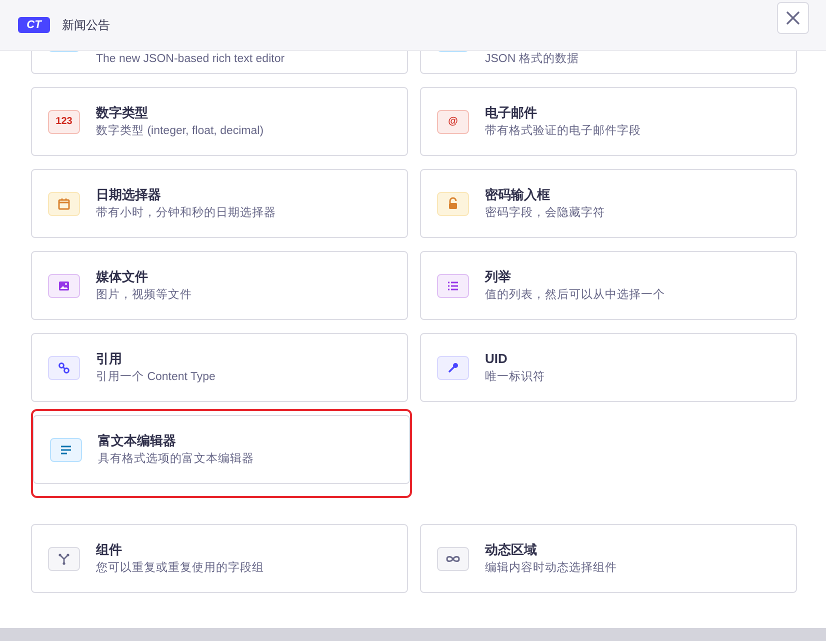 The image size is (826, 641). What do you see at coordinates (186, 213) in the screenshot?
I see `field-type-description: 带有小时，分钟和秒的日期选择器` at bounding box center [186, 213].